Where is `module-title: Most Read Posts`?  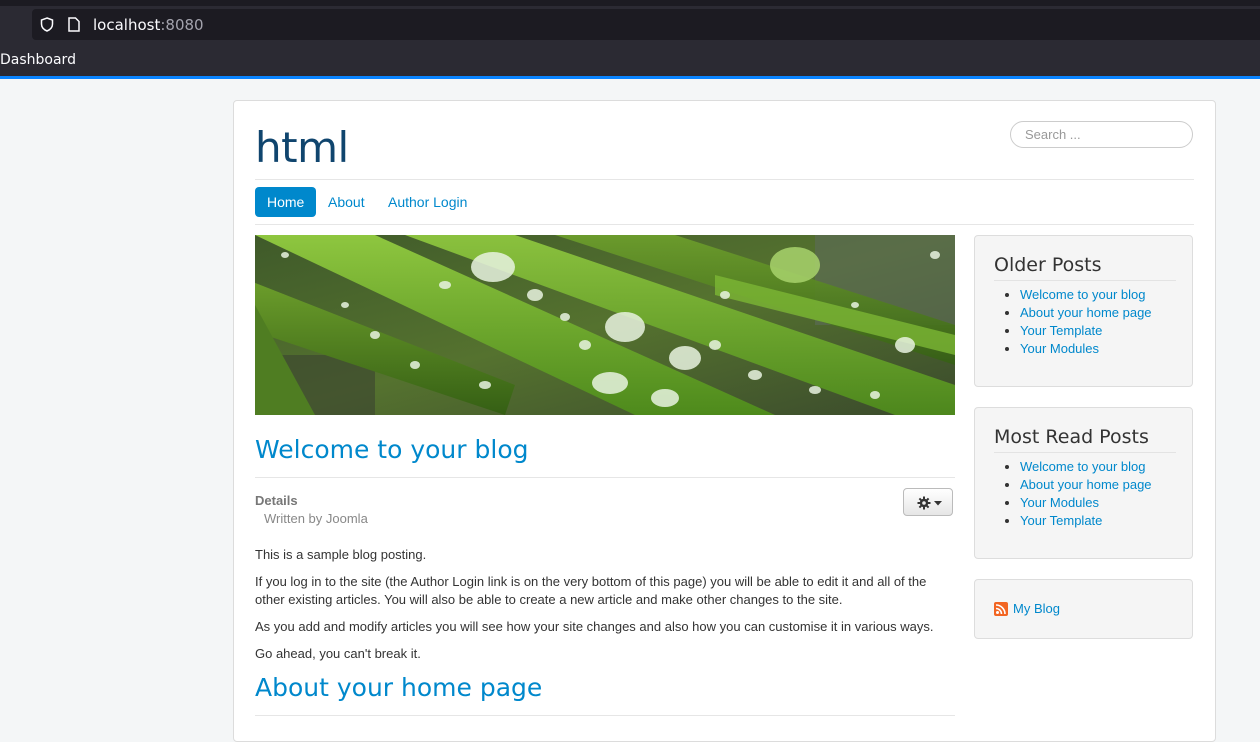
module-title: Most Read Posts is located at coordinates (1071, 437).